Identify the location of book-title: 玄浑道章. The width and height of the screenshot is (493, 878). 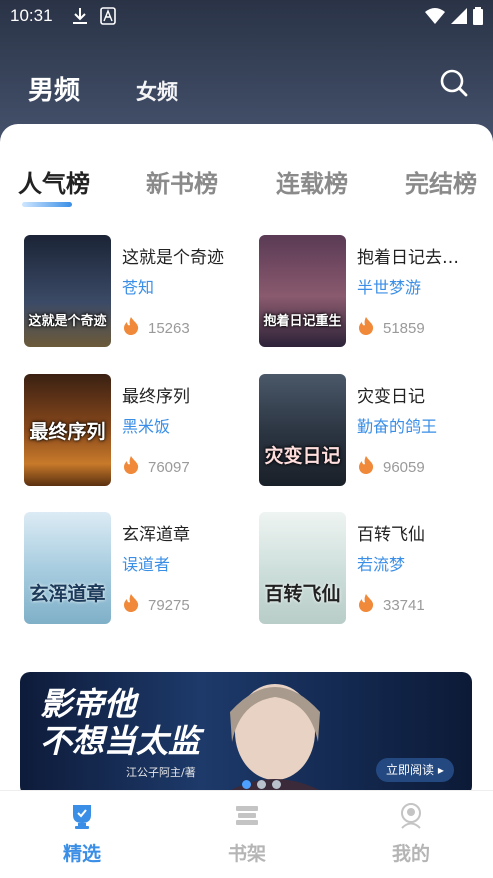
(156, 532).